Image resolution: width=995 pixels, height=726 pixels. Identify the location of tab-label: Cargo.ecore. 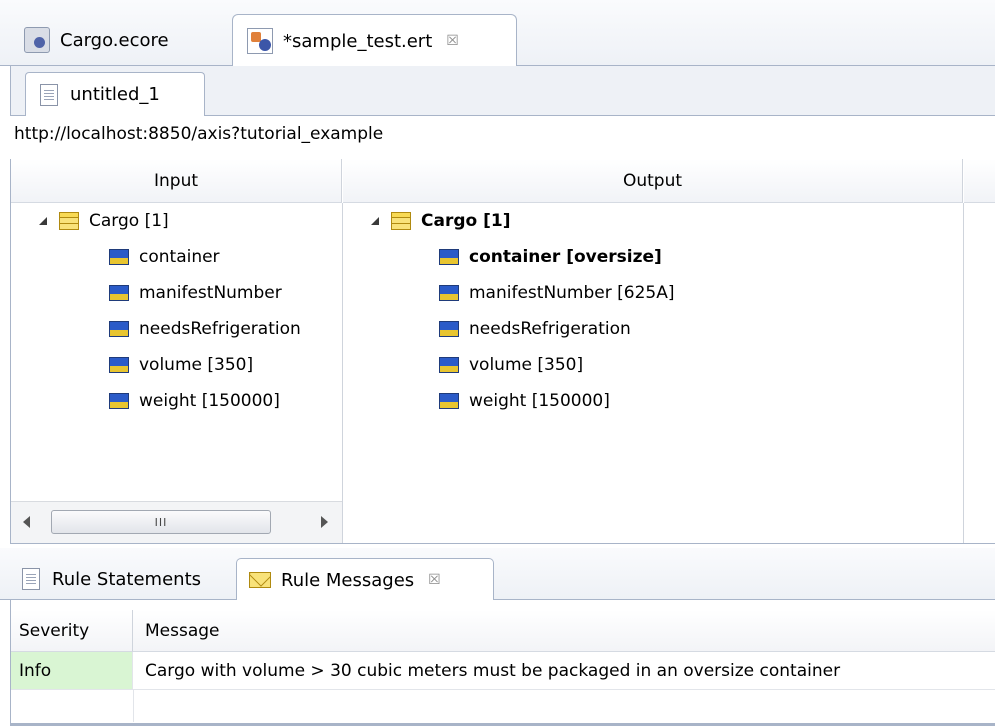
(114, 40).